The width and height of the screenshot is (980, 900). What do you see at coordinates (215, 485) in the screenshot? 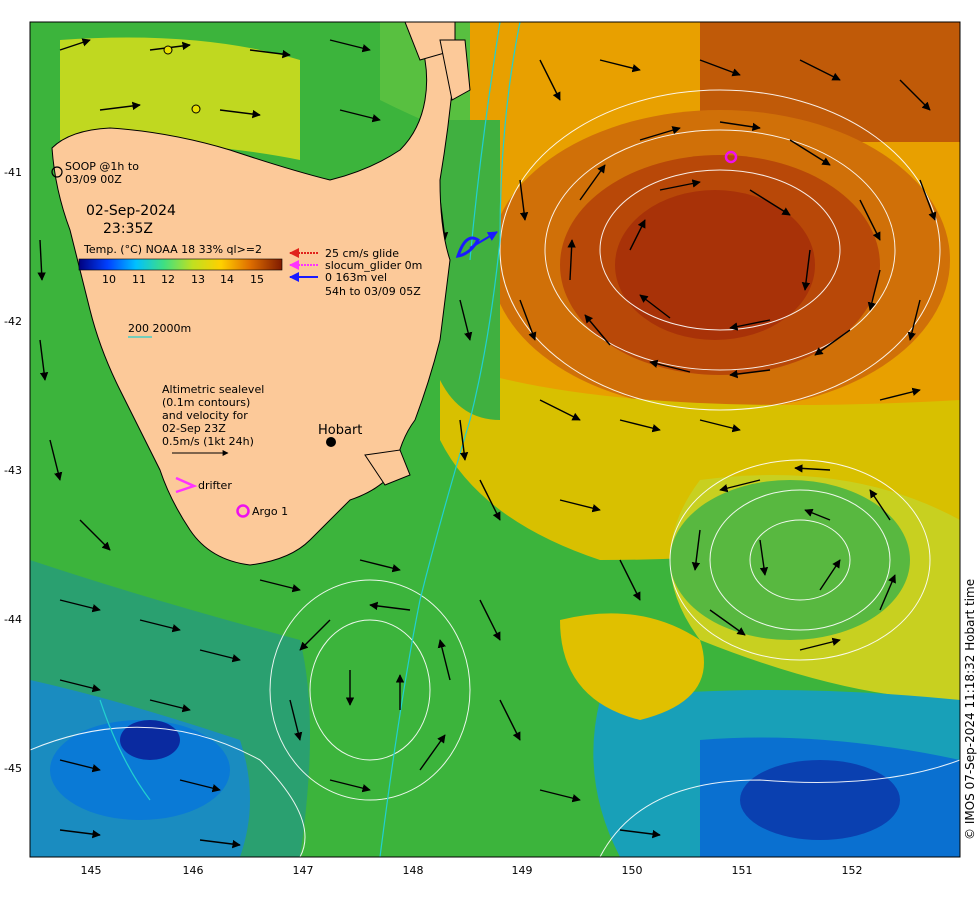
I see `drifter-label: drifter` at bounding box center [215, 485].